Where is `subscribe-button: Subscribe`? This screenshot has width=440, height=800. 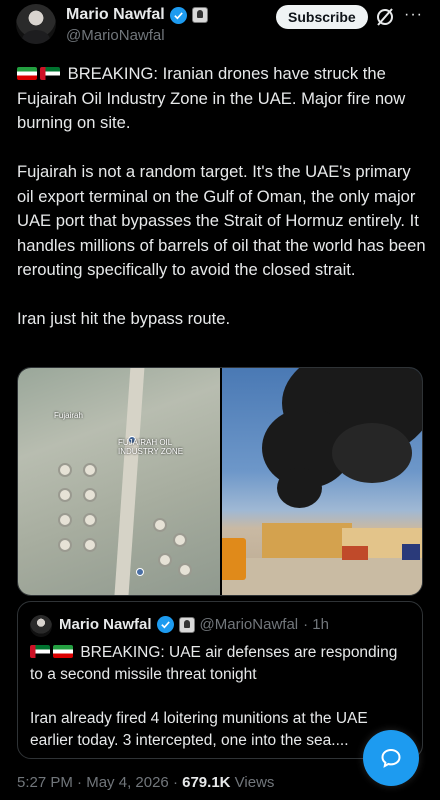
subscribe-button: Subscribe is located at coordinates (322, 17).